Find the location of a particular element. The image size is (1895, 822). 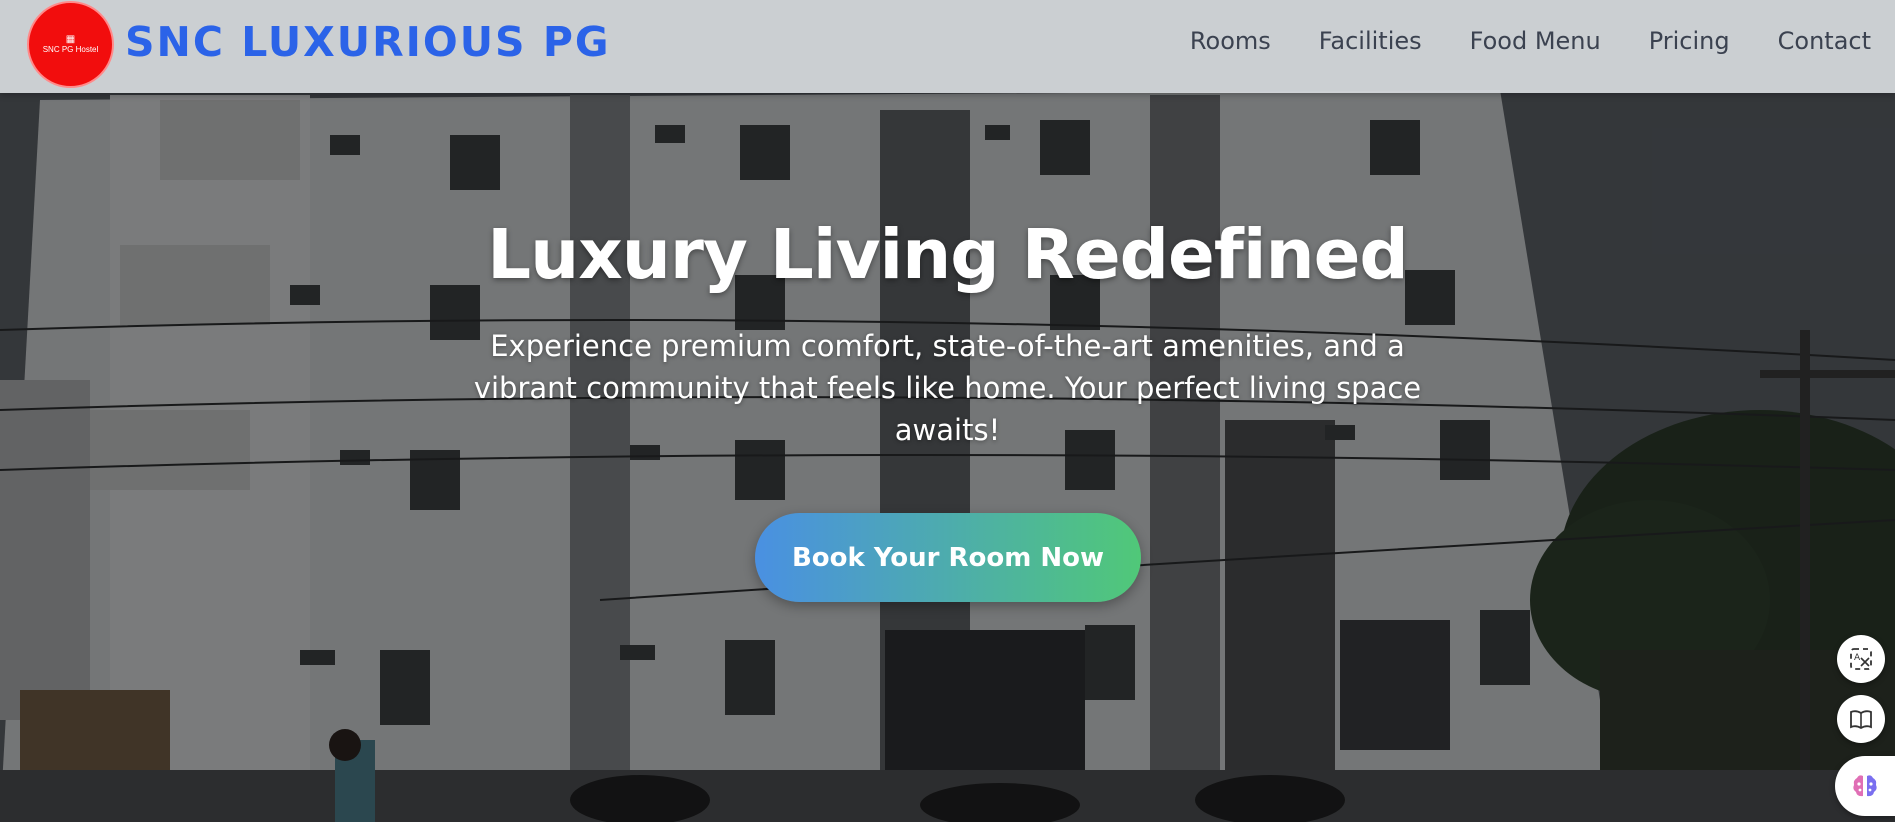

logo-text: SNC PG Hostel is located at coordinates (70, 49).